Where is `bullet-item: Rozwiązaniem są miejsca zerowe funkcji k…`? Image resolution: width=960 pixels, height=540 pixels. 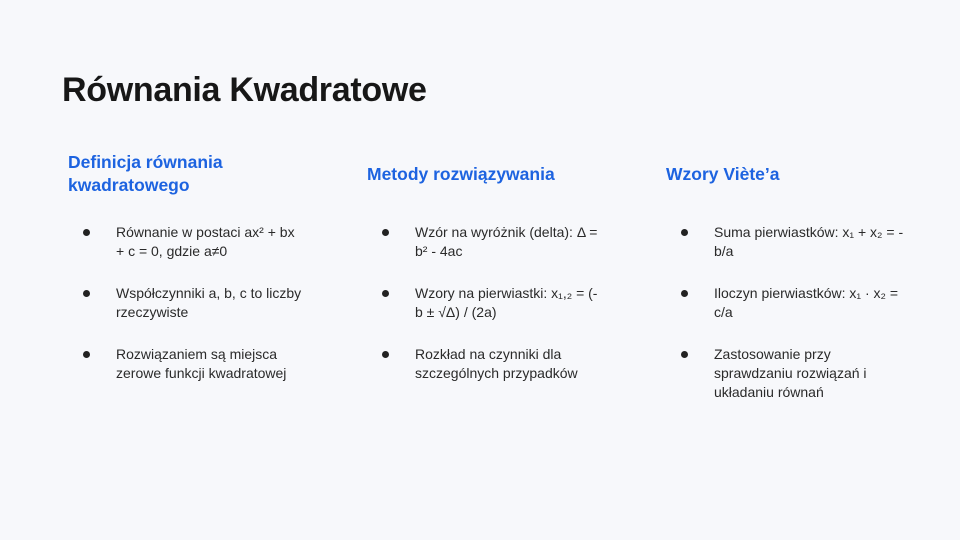
bullet-item: Rozwiązaniem są miejsca zerowe funkcji k… is located at coordinates (193, 364).